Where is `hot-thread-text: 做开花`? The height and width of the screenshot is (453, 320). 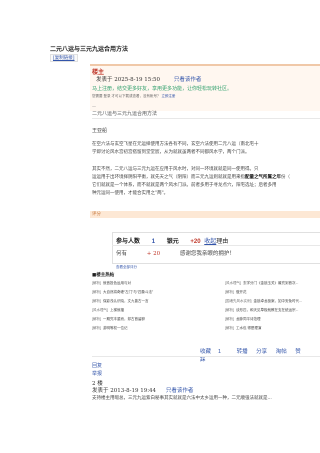
hot-thread-text: 做开花 is located at coordinates (241, 292).